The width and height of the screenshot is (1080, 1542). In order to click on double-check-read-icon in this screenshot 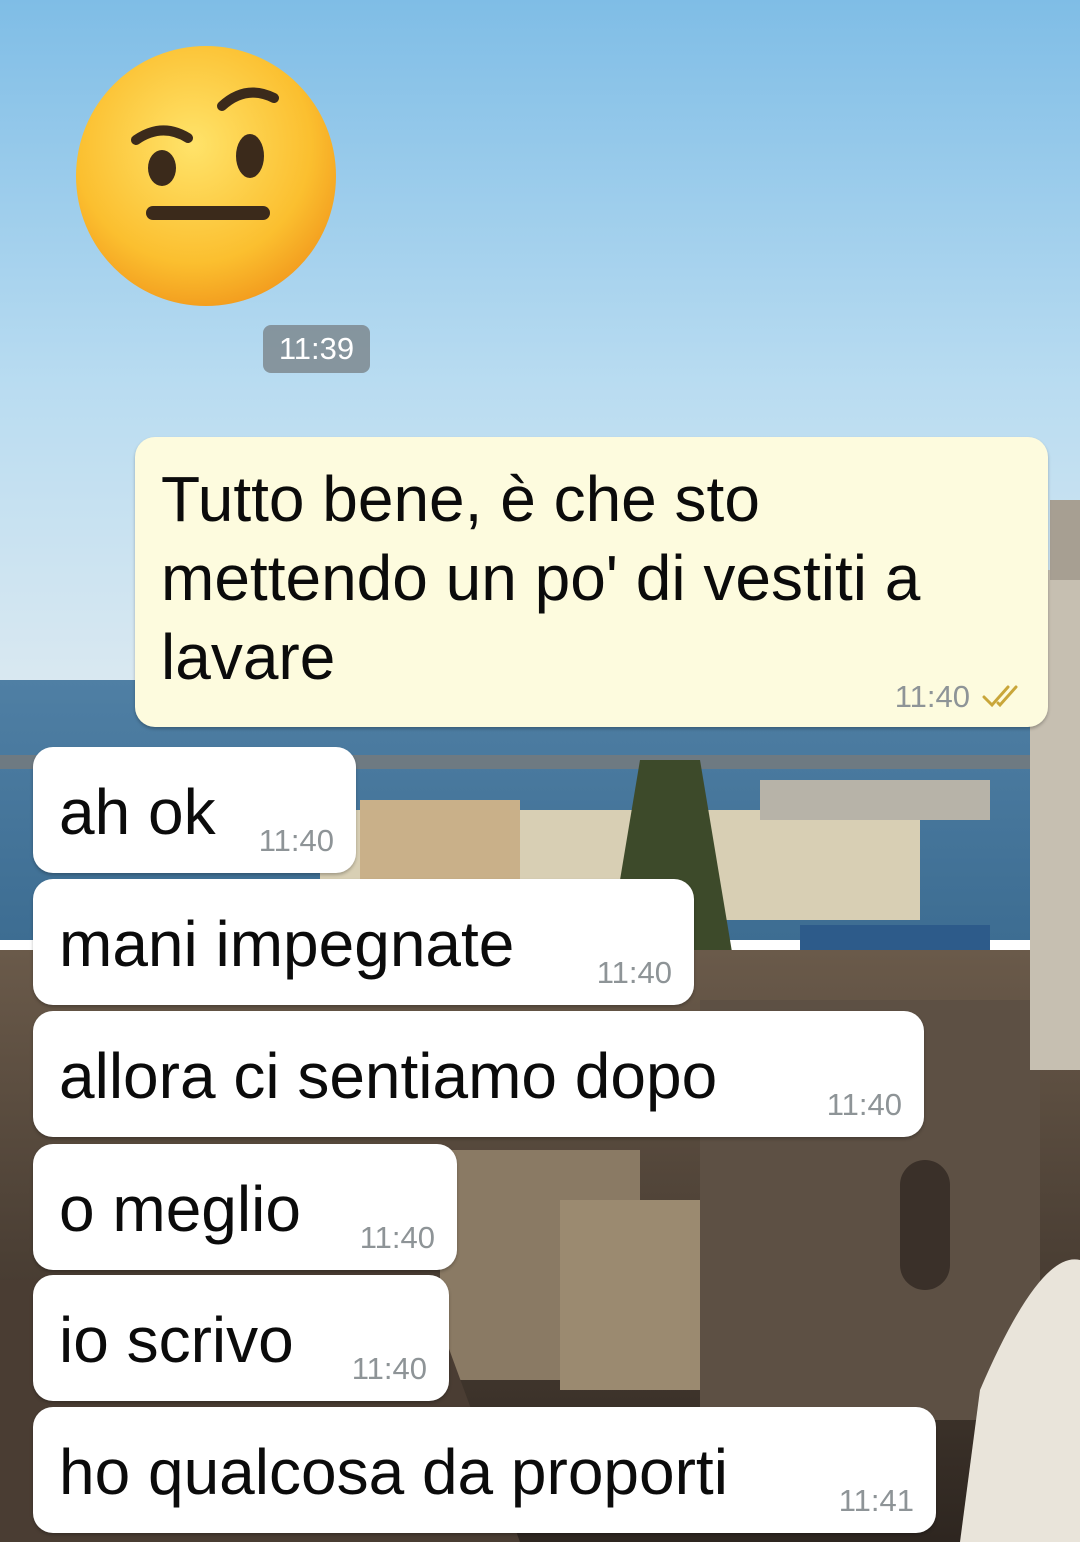, I will do `click(1000, 696)`.